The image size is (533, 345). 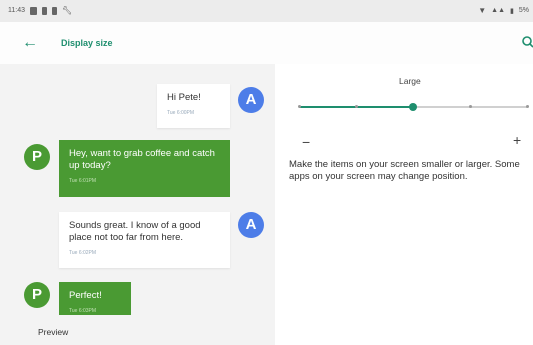 I want to click on back-arrow-icon: ←, so click(x=30, y=43).